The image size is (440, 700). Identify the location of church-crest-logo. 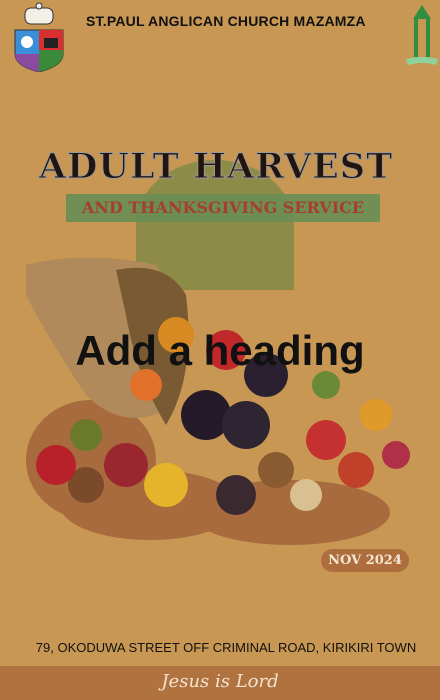
(39, 37).